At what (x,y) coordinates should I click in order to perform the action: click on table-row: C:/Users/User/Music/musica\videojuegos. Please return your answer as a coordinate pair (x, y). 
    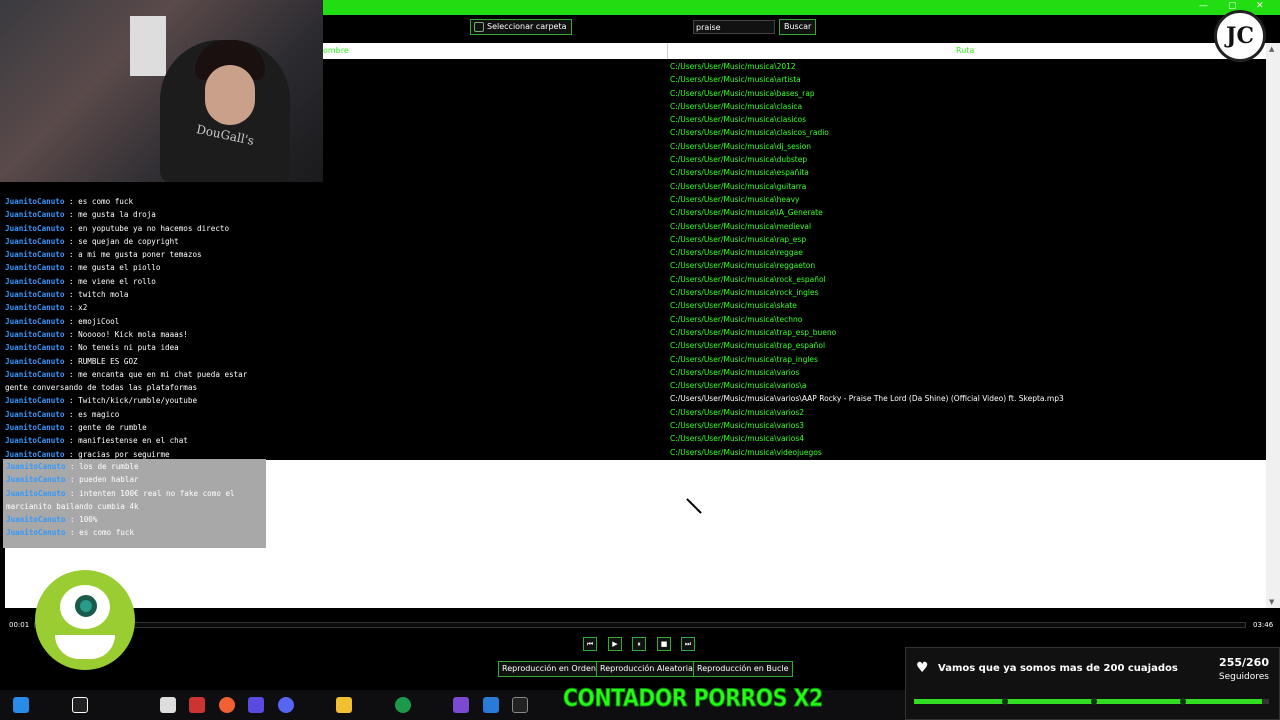
    Looking at the image, I should click on (867, 452).